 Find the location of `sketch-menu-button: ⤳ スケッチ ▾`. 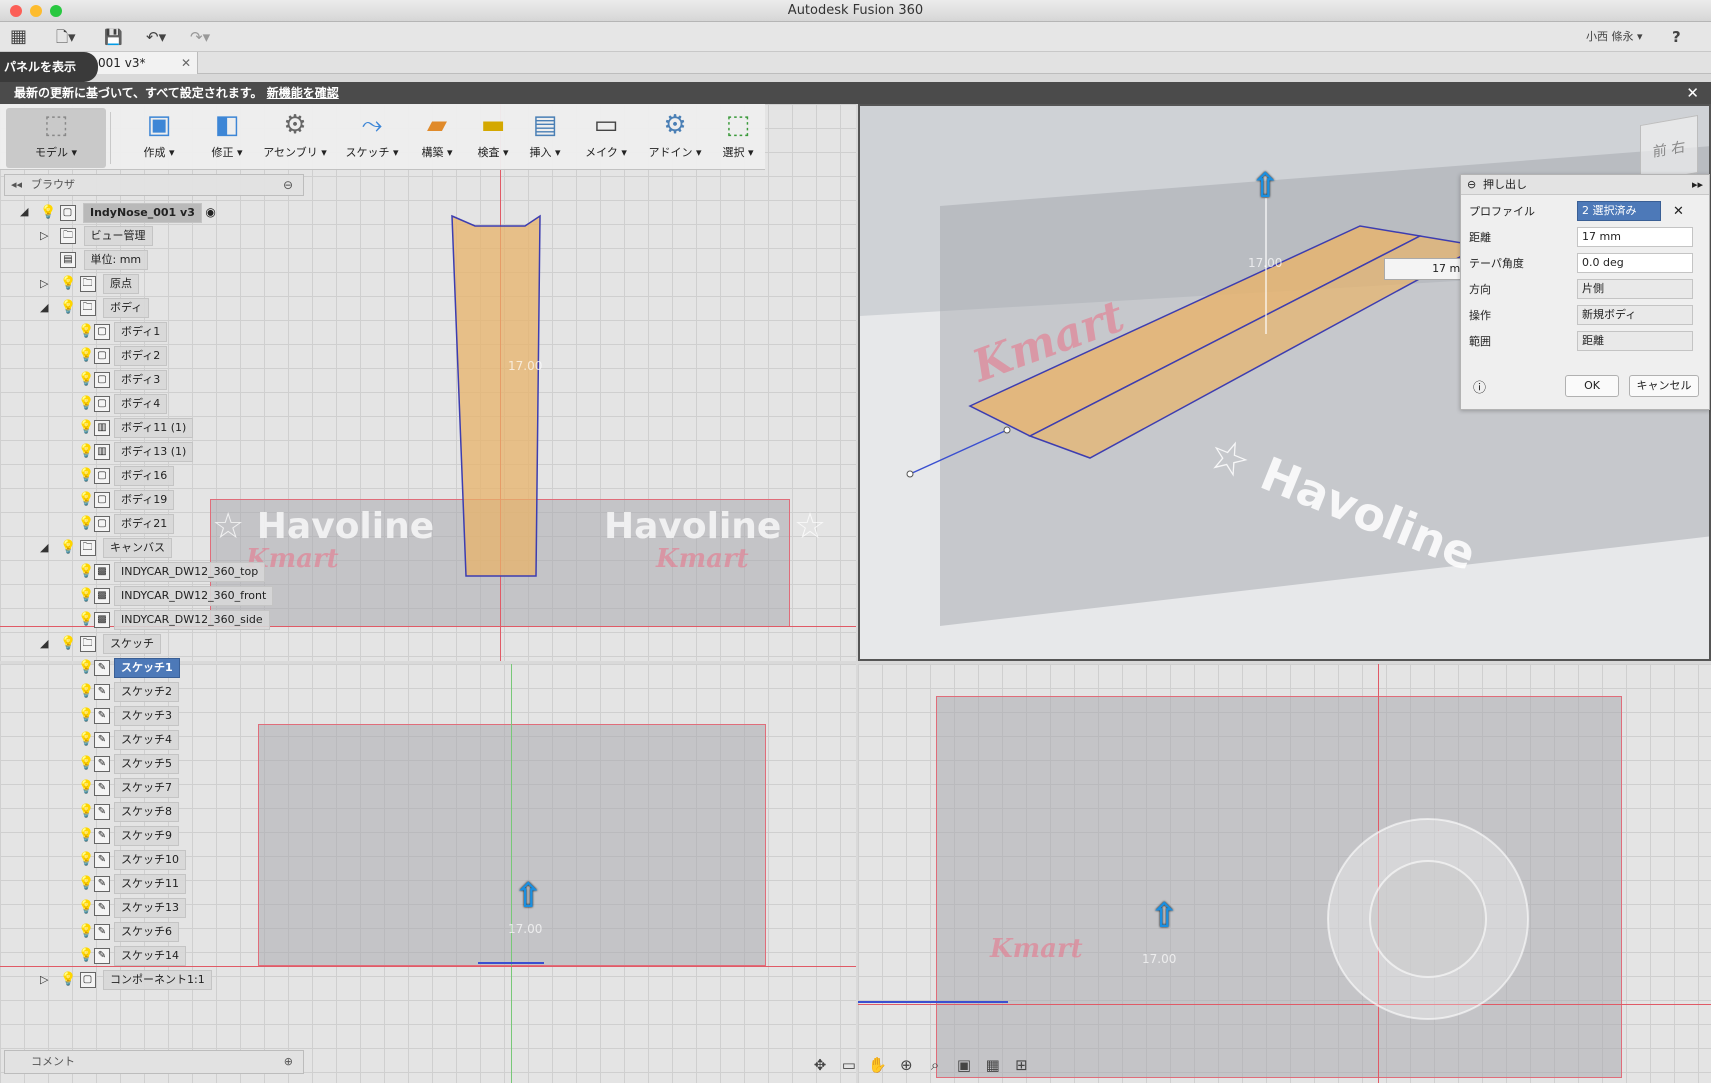

sketch-menu-button: ⤳ スケッチ ▾ is located at coordinates (372, 138).